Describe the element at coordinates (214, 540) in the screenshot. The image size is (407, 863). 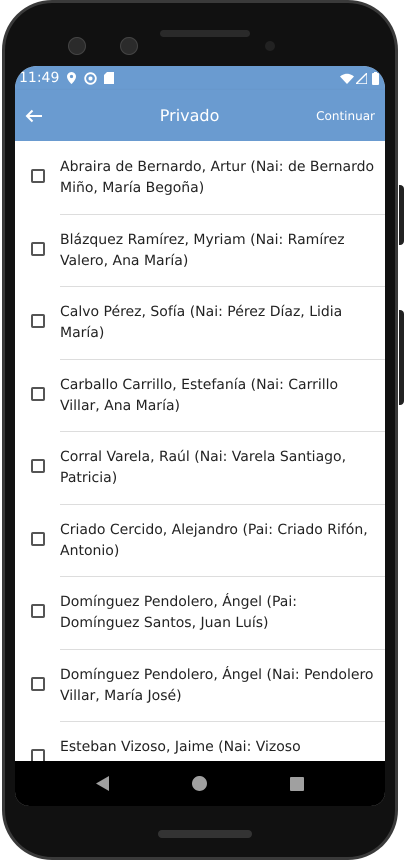
I see `person-label: Criado Cercido, Alejandro (Pai: Criado Rifón, Antonio)` at that location.